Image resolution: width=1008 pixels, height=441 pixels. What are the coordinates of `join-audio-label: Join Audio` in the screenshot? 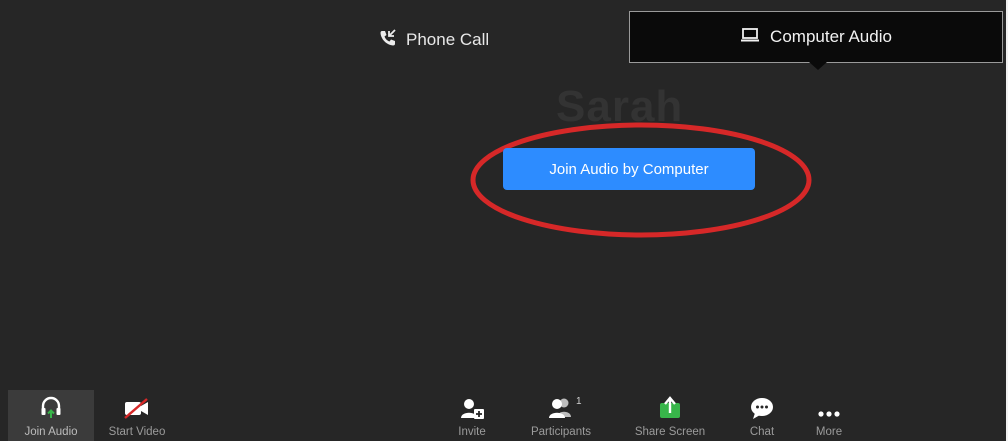 It's located at (51, 432).